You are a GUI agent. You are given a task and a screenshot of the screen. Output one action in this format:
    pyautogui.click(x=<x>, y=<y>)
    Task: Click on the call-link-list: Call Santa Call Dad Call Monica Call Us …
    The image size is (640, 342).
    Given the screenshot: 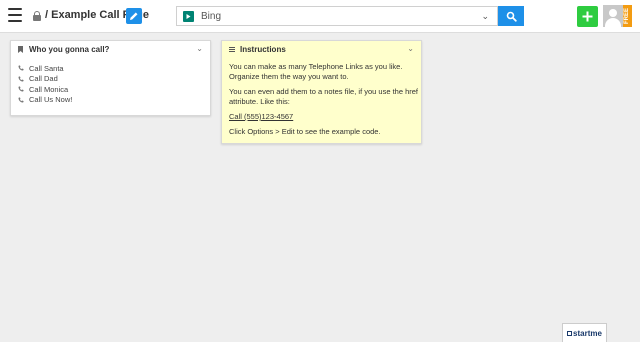 What is the action you would take?
    pyautogui.click(x=45, y=84)
    